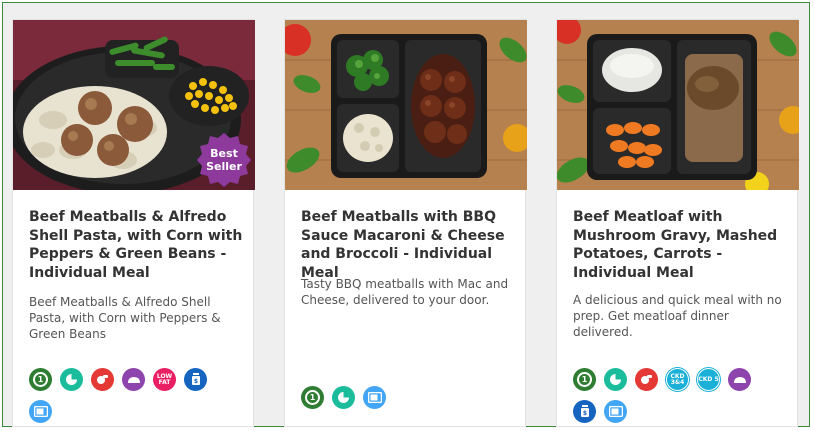 The width and height of the screenshot is (814, 431). I want to click on ckd-5-icon: CKD 5, so click(708, 379).